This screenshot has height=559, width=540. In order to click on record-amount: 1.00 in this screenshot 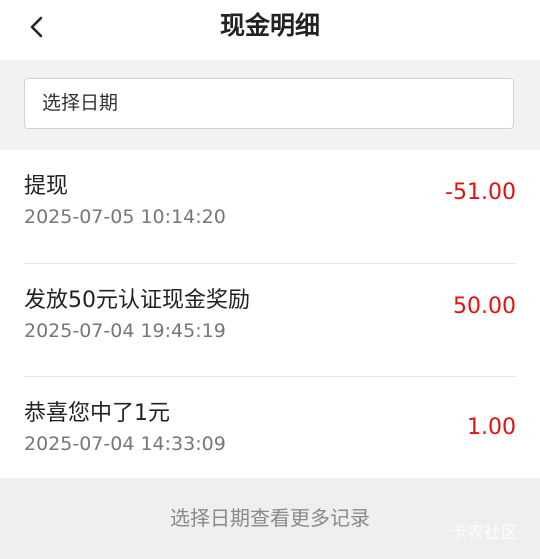, I will do `click(491, 427)`.